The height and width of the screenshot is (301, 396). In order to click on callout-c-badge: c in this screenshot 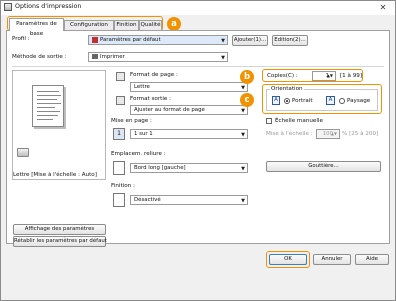, I will do `click(247, 100)`.